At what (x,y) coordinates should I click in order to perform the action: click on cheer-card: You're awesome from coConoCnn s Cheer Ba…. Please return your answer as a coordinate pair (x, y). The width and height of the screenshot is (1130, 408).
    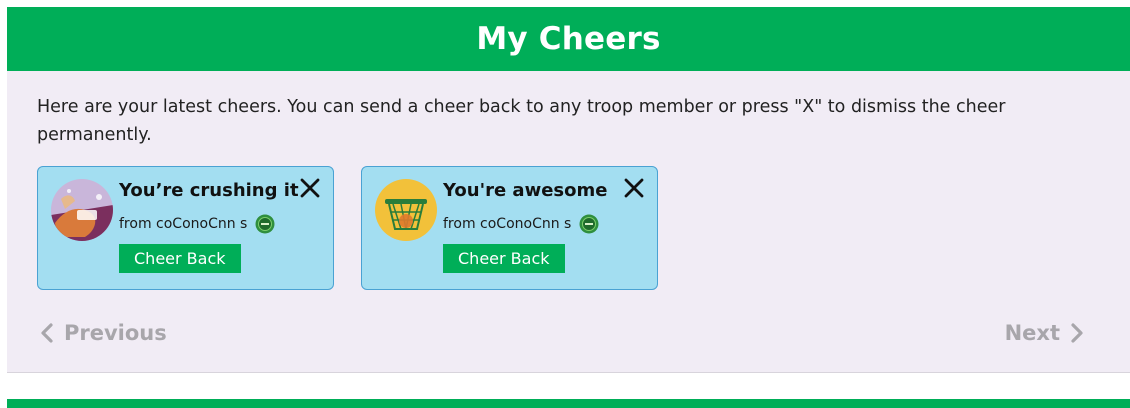
    Looking at the image, I should click on (509, 228).